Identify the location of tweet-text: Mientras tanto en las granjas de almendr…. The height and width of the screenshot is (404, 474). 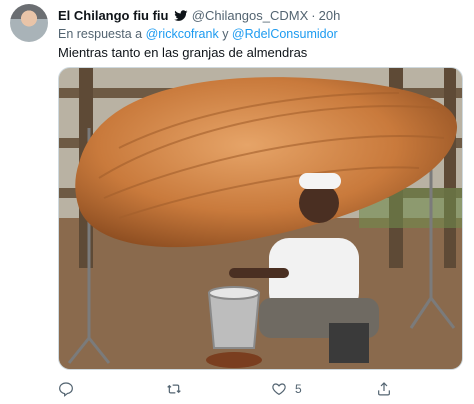
(183, 52).